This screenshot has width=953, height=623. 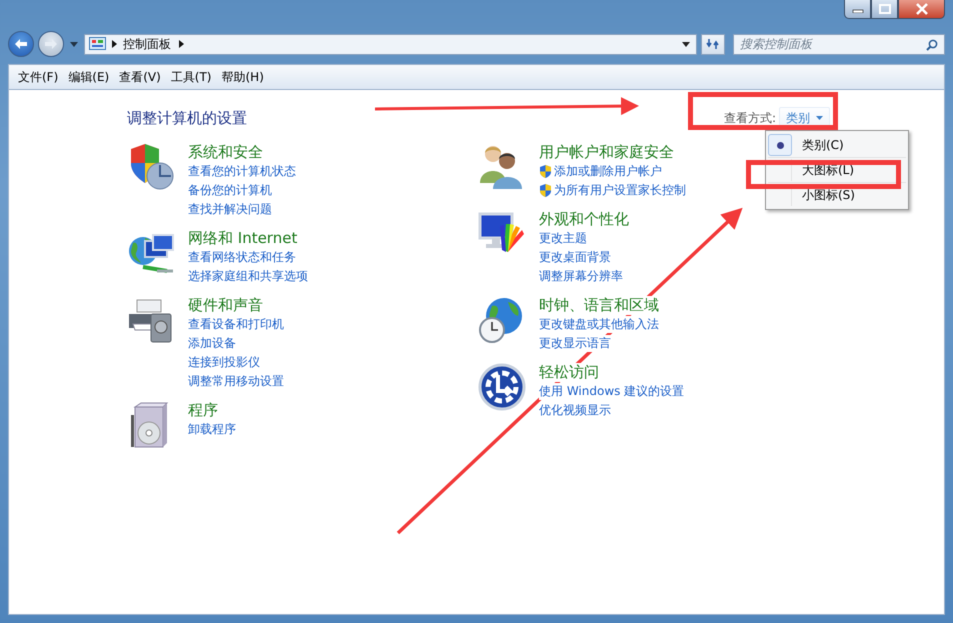 What do you see at coordinates (390, 44) in the screenshot?
I see `address-bar: 控制面板` at bounding box center [390, 44].